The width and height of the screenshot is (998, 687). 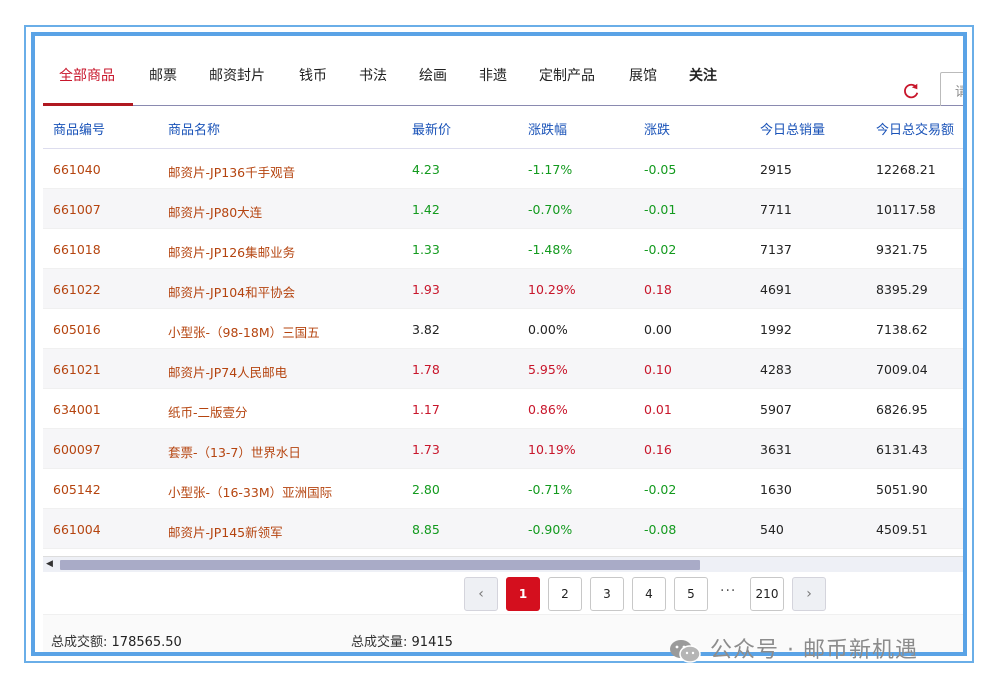 I want to click on total-volume-label: 总成交量:, so click(x=379, y=642).